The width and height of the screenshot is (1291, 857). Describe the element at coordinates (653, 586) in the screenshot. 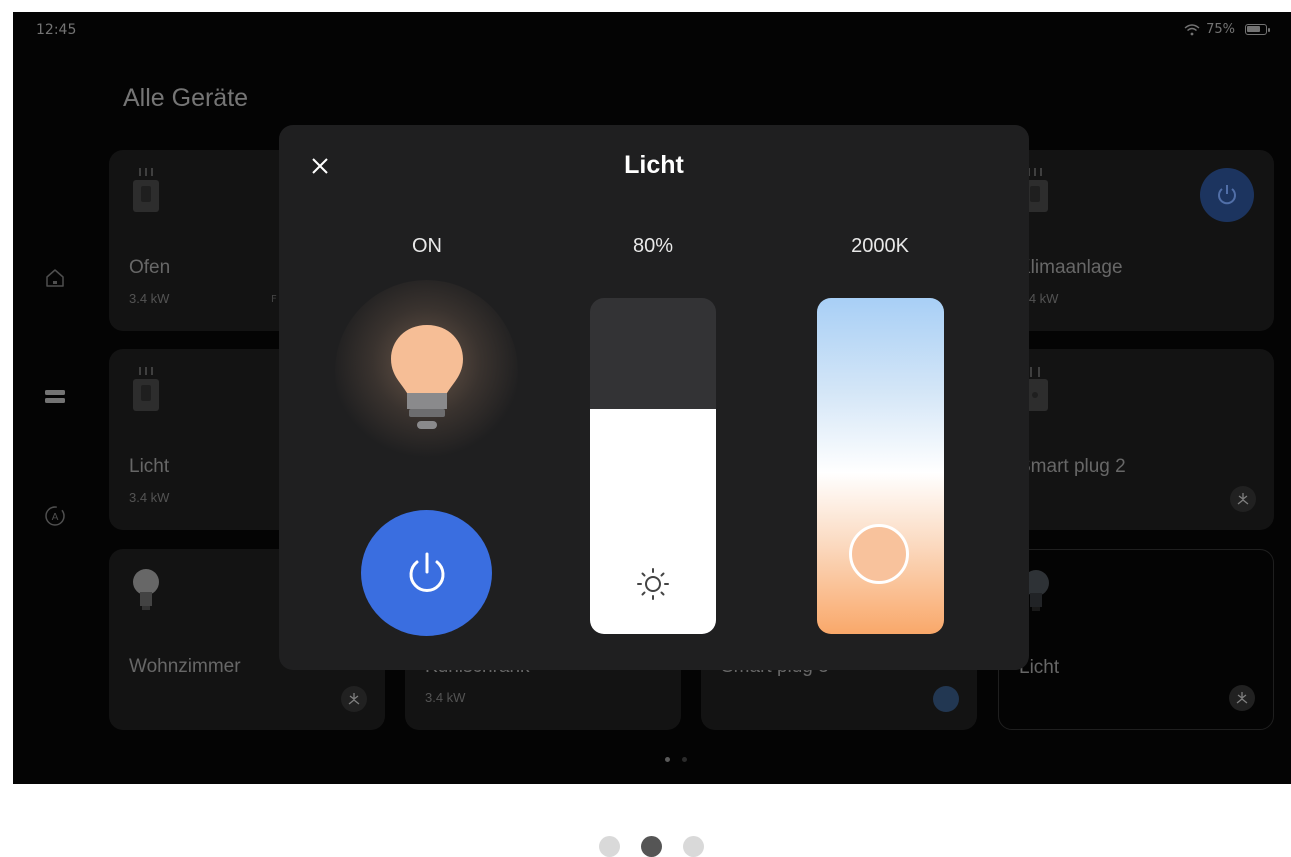

I see `sun-icon` at that location.